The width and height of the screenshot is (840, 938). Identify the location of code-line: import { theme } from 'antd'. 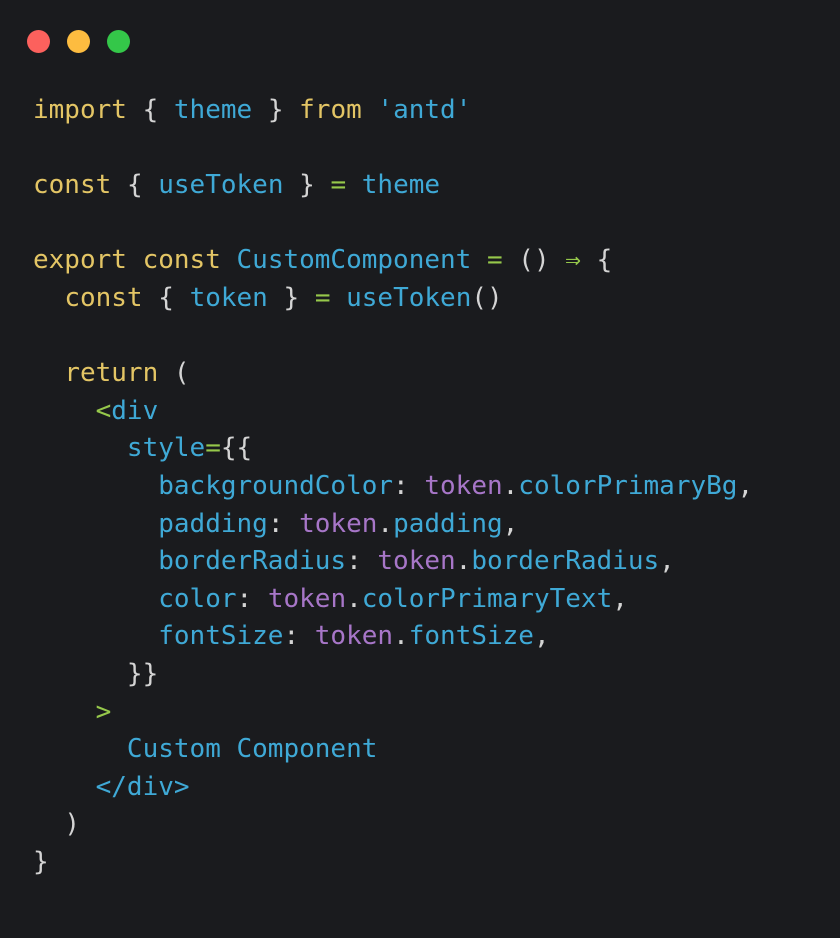
(420, 111).